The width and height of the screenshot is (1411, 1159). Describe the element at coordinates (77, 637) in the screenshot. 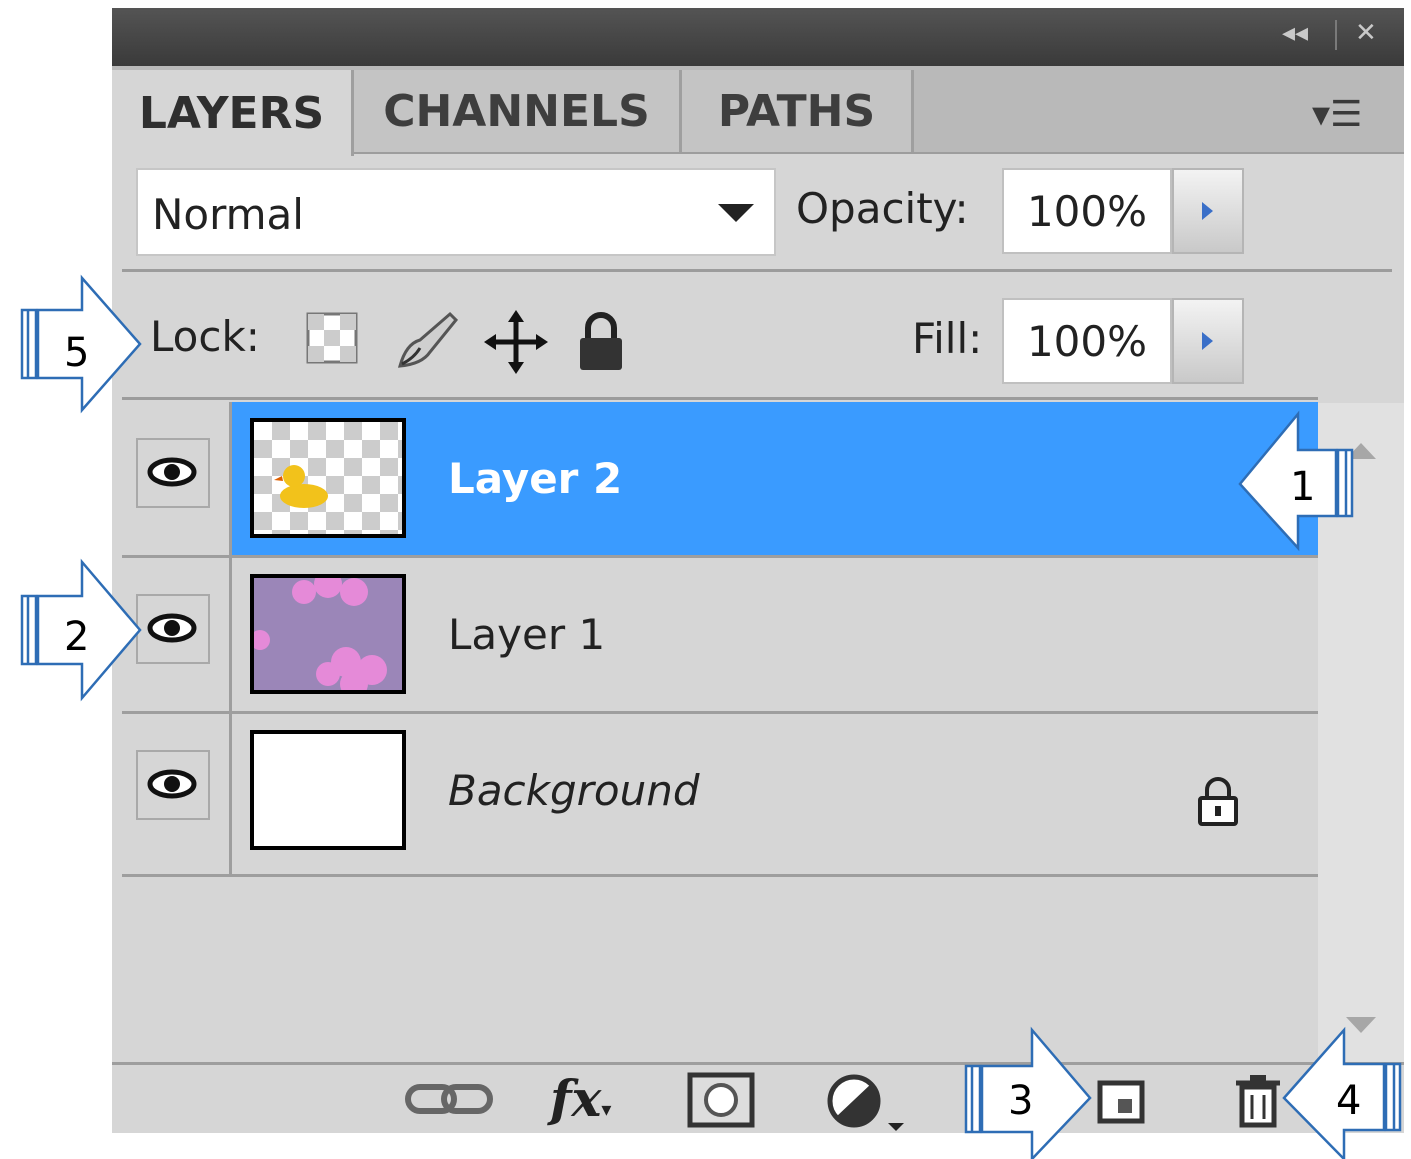

I see `callout-number-2: 2` at that location.